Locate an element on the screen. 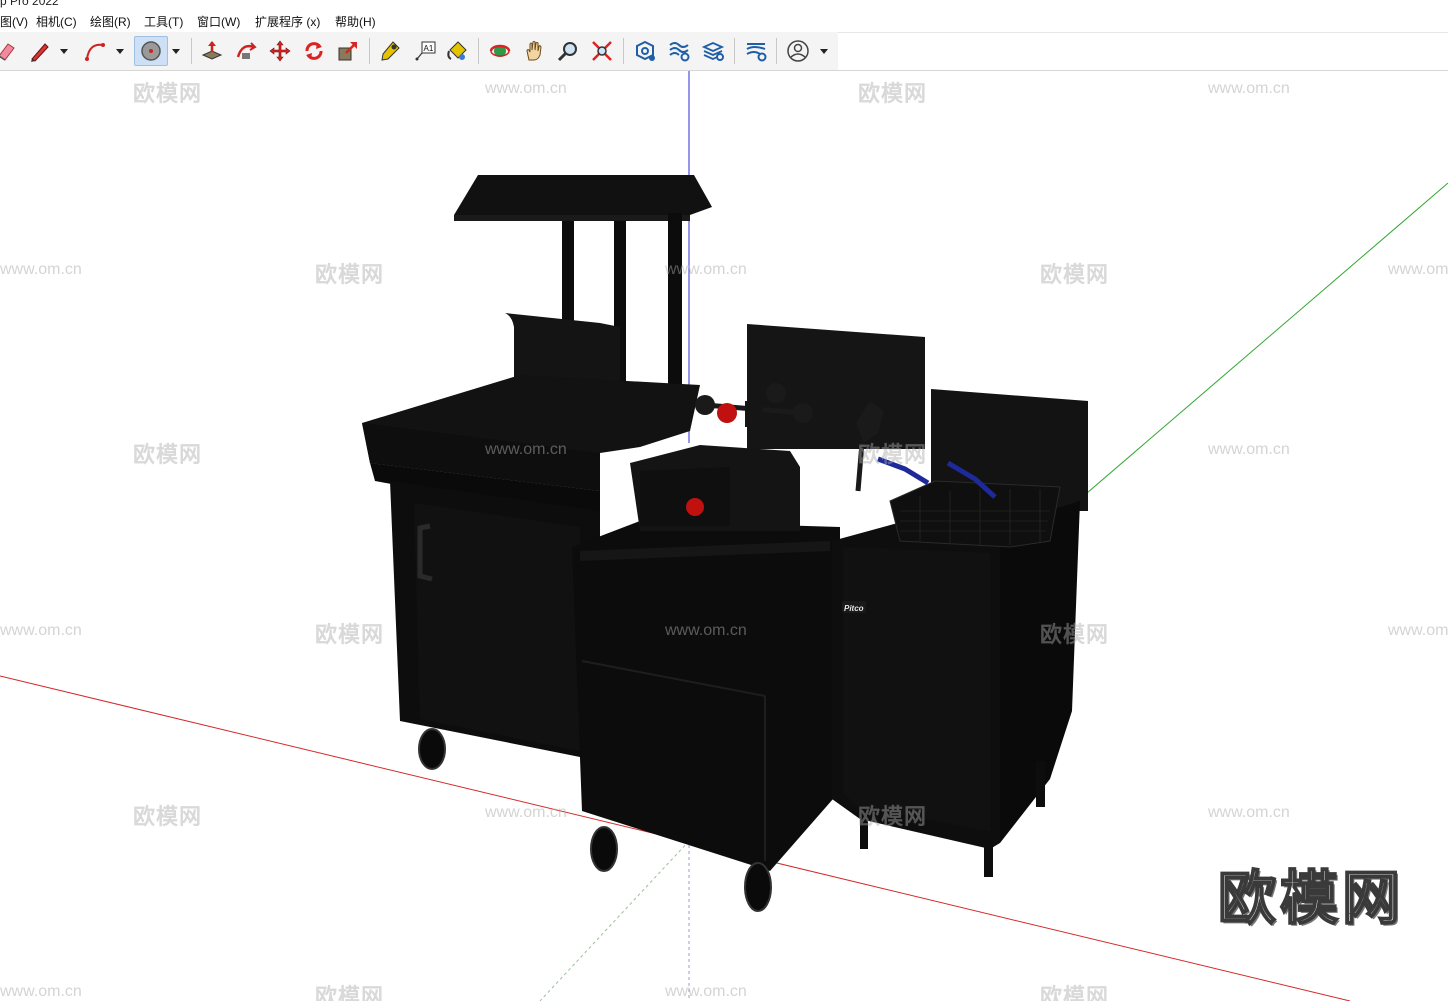 This screenshot has height=1001, width=1448. push-pull-icon is located at coordinates (212, 50).